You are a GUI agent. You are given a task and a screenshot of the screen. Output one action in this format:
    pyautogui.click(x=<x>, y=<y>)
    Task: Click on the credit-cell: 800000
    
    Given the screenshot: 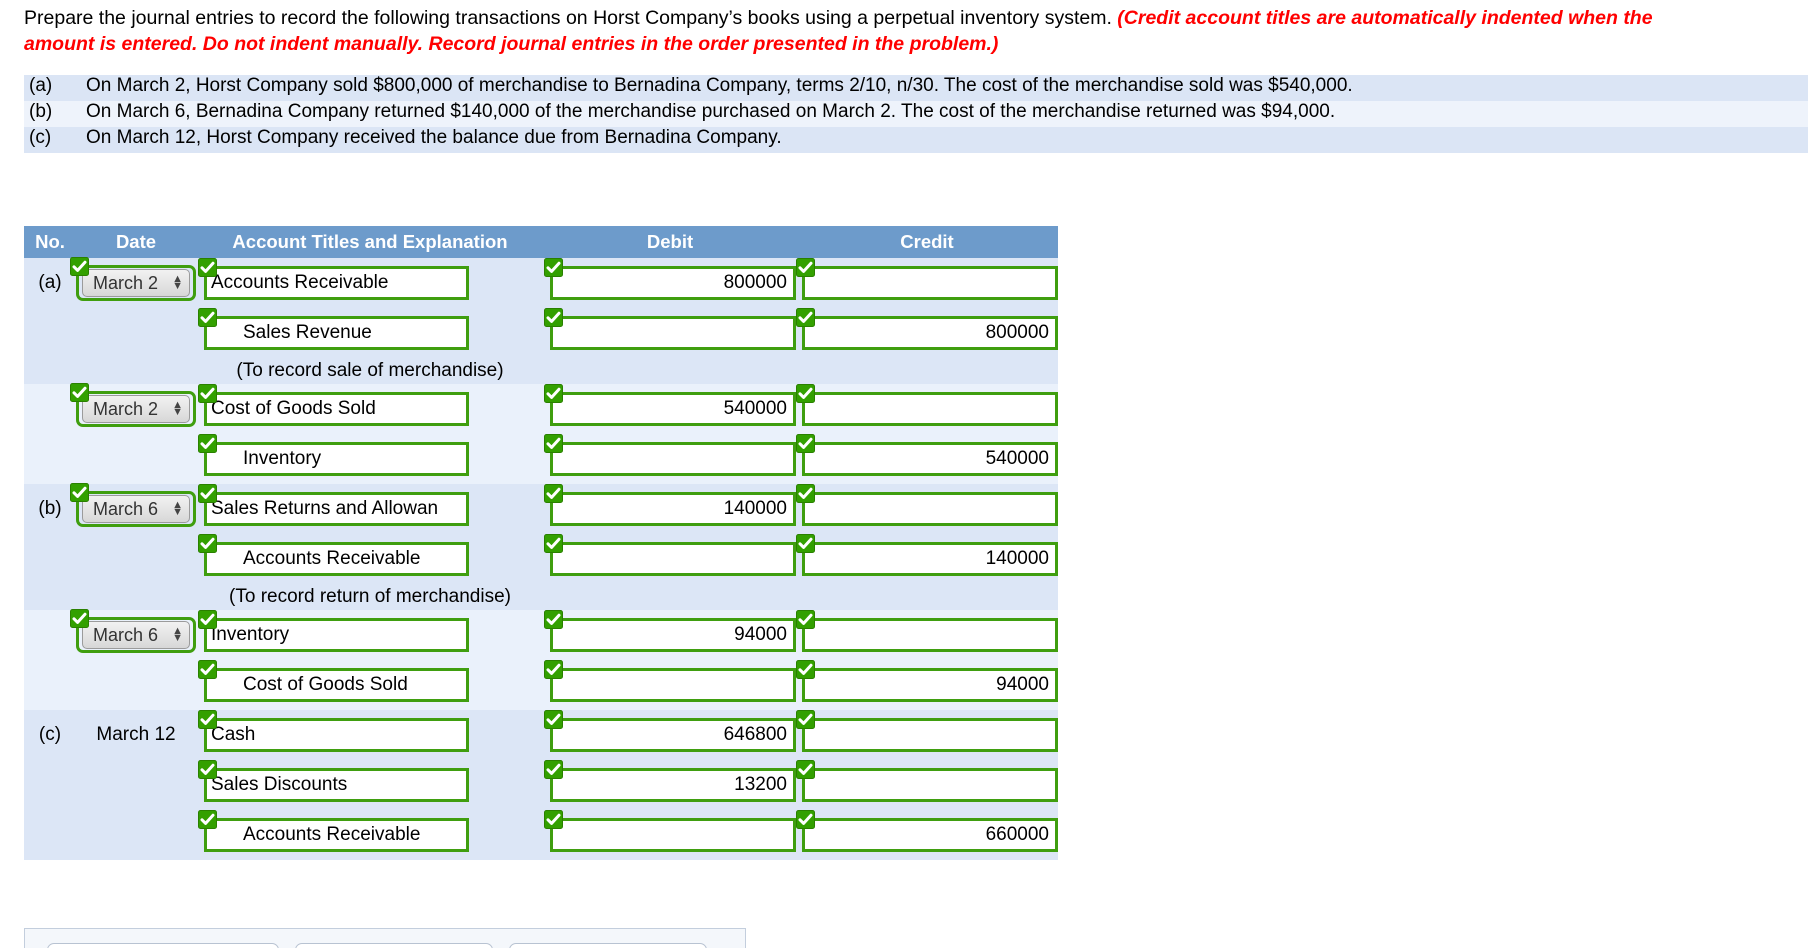 What is the action you would take?
    pyautogui.click(x=927, y=329)
    